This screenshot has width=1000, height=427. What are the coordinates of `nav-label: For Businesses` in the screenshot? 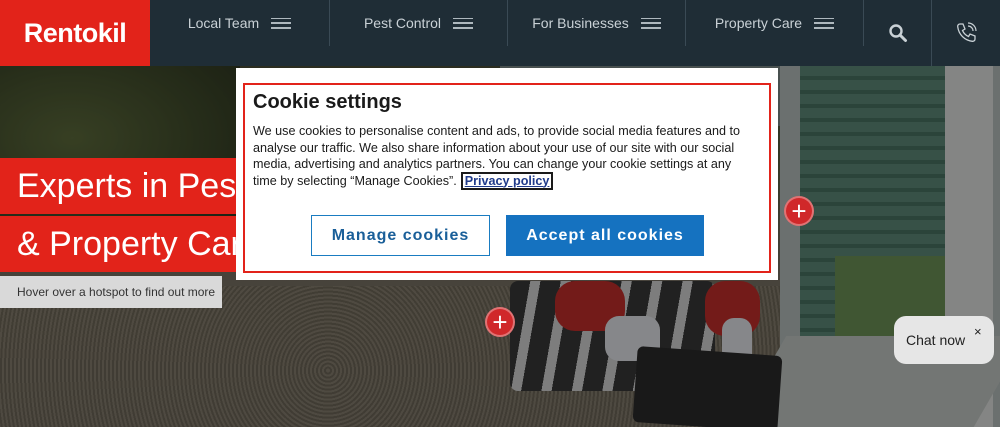 It's located at (580, 23).